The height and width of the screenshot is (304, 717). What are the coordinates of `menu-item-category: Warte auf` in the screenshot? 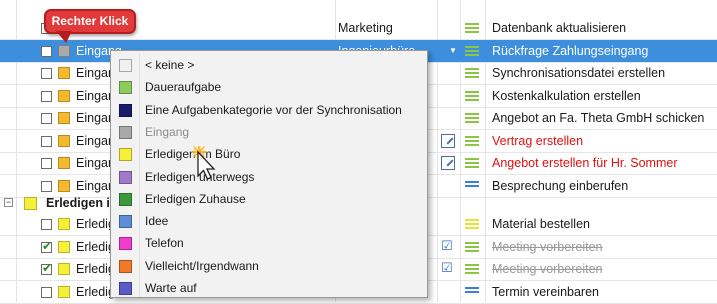 It's located at (269, 288).